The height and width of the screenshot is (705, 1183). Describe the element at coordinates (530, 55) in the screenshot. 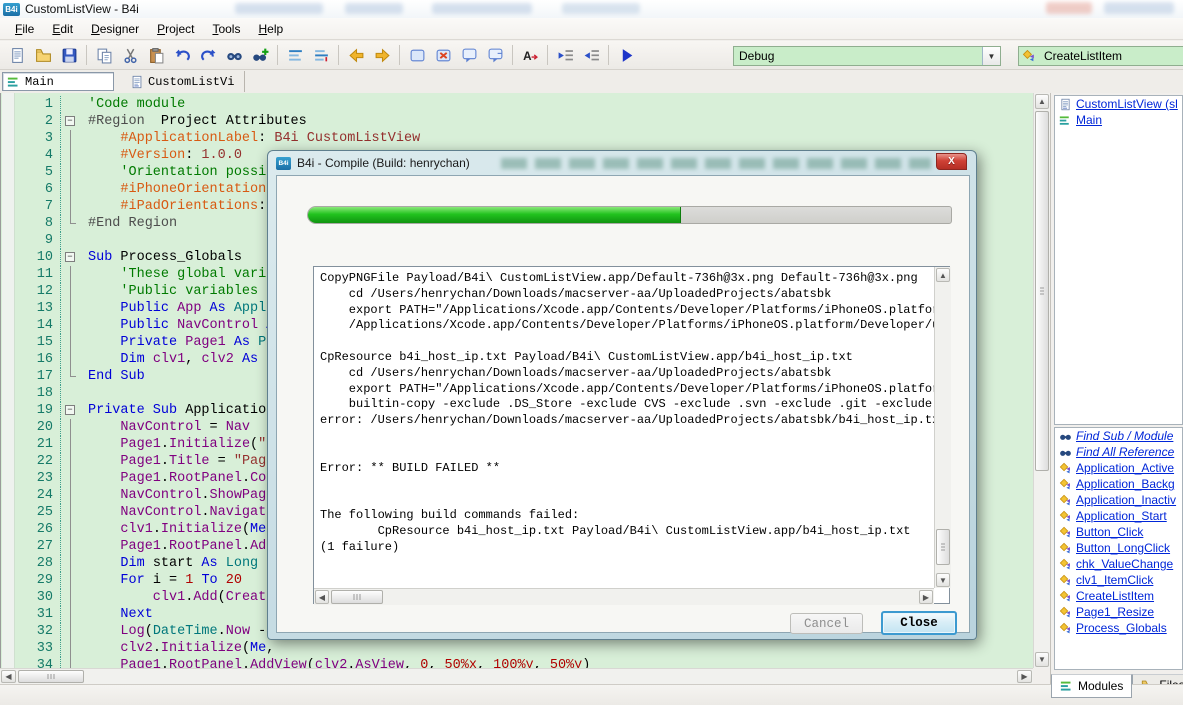

I see `autocomplete-icon: A` at that location.